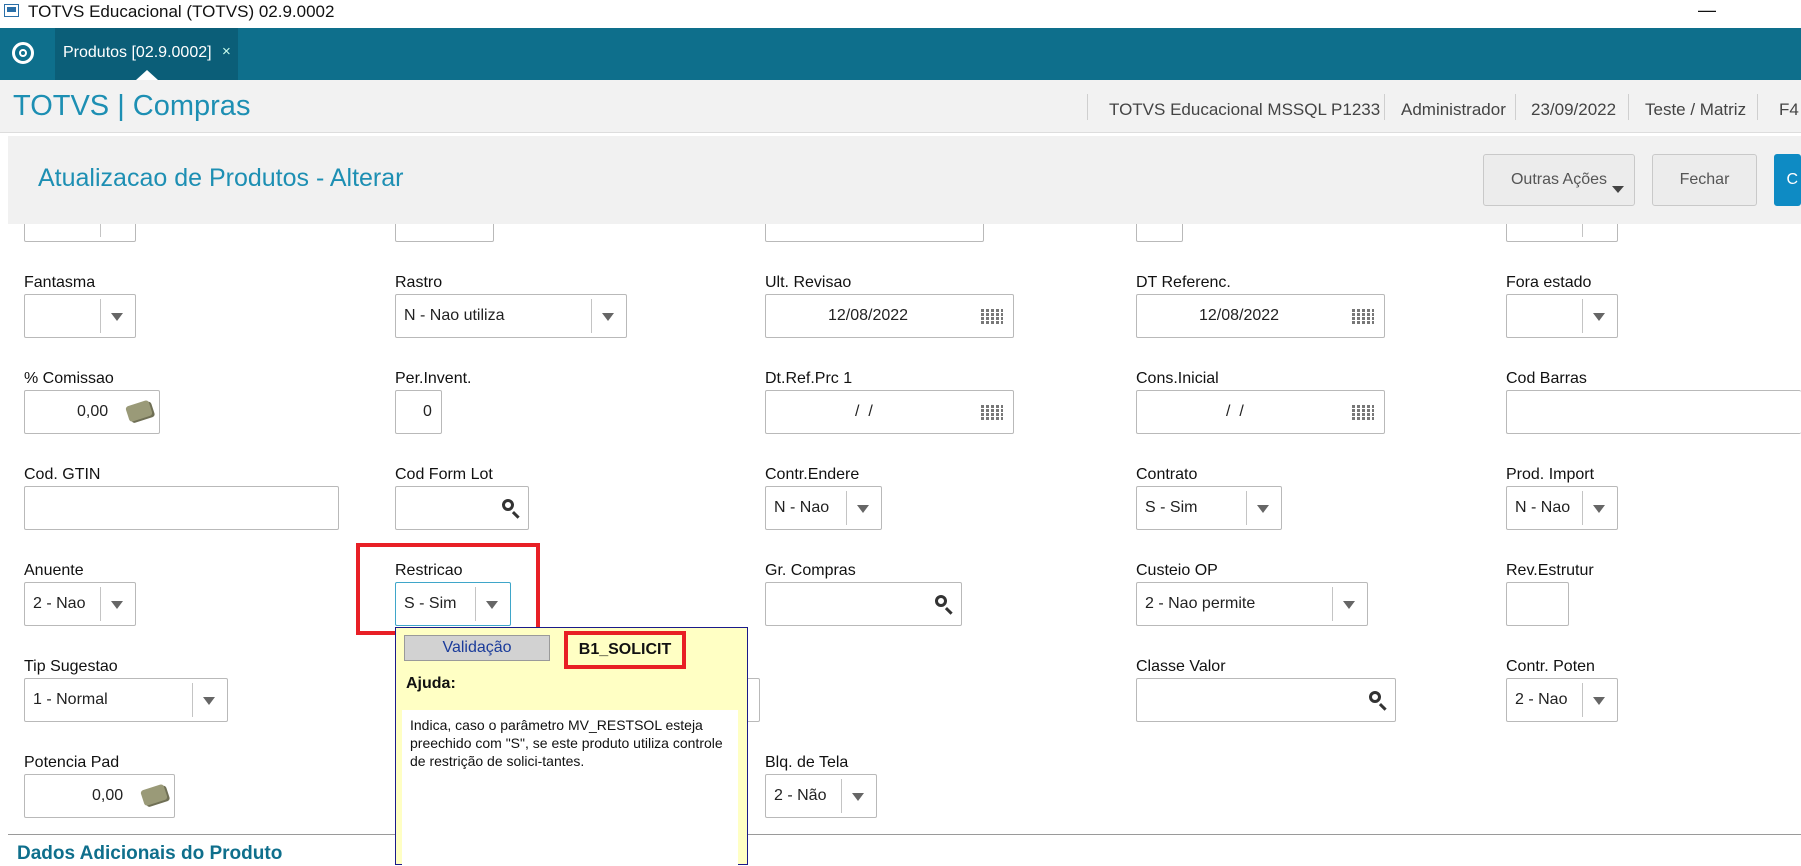 Image resolution: width=1801 pixels, height=866 pixels. Describe the element at coordinates (419, 282) in the screenshot. I see `rastro-label: Rastro` at that location.